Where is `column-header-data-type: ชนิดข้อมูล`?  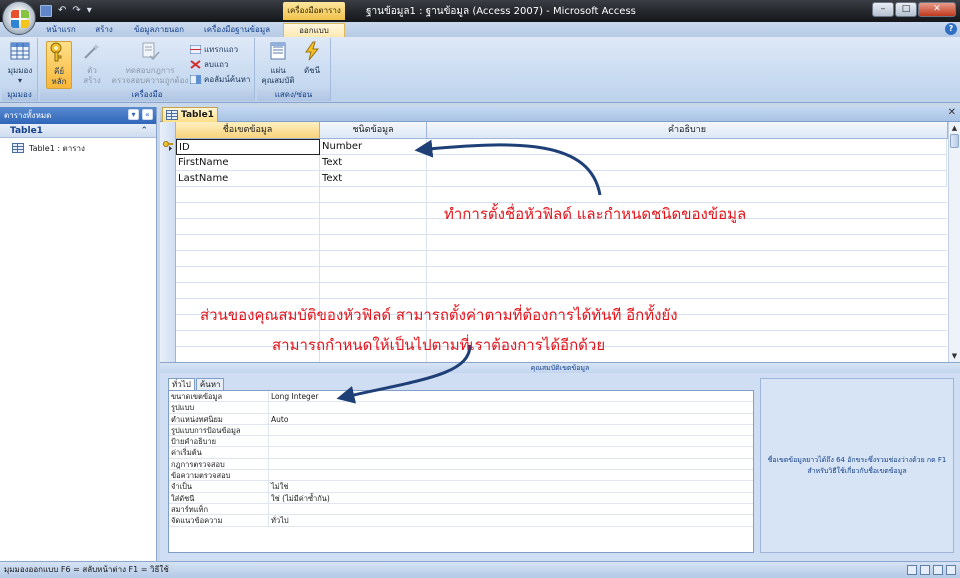
column-header-data-type: ชนิดข้อมูล is located at coordinates (373, 130).